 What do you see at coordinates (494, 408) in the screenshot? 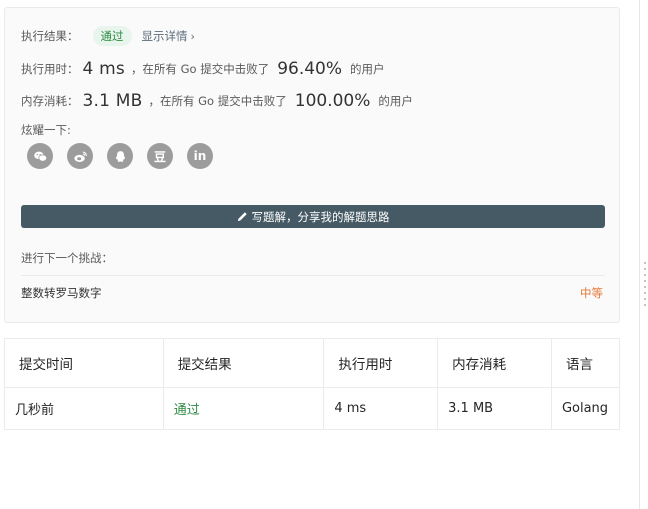
I see `cell-memory: 3.1 MB` at bounding box center [494, 408].